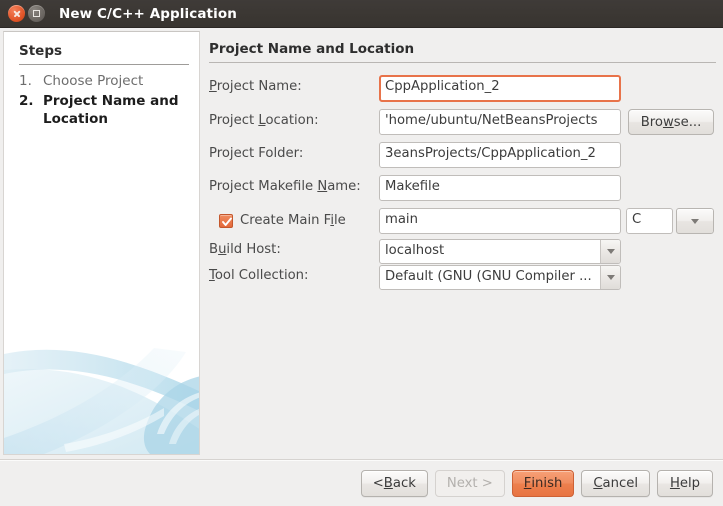 This screenshot has width=723, height=506. Describe the element at coordinates (404, 483) in the screenshot. I see `back-button-post: ack` at that location.